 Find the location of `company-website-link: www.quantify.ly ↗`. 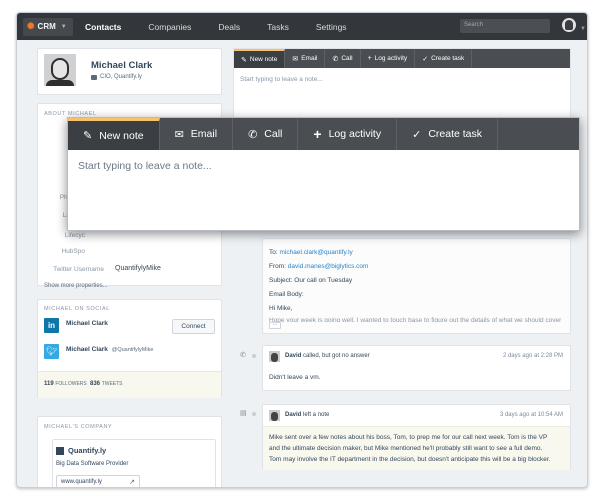

company-website-link: www.quantify.ly ↗ is located at coordinates (98, 481).